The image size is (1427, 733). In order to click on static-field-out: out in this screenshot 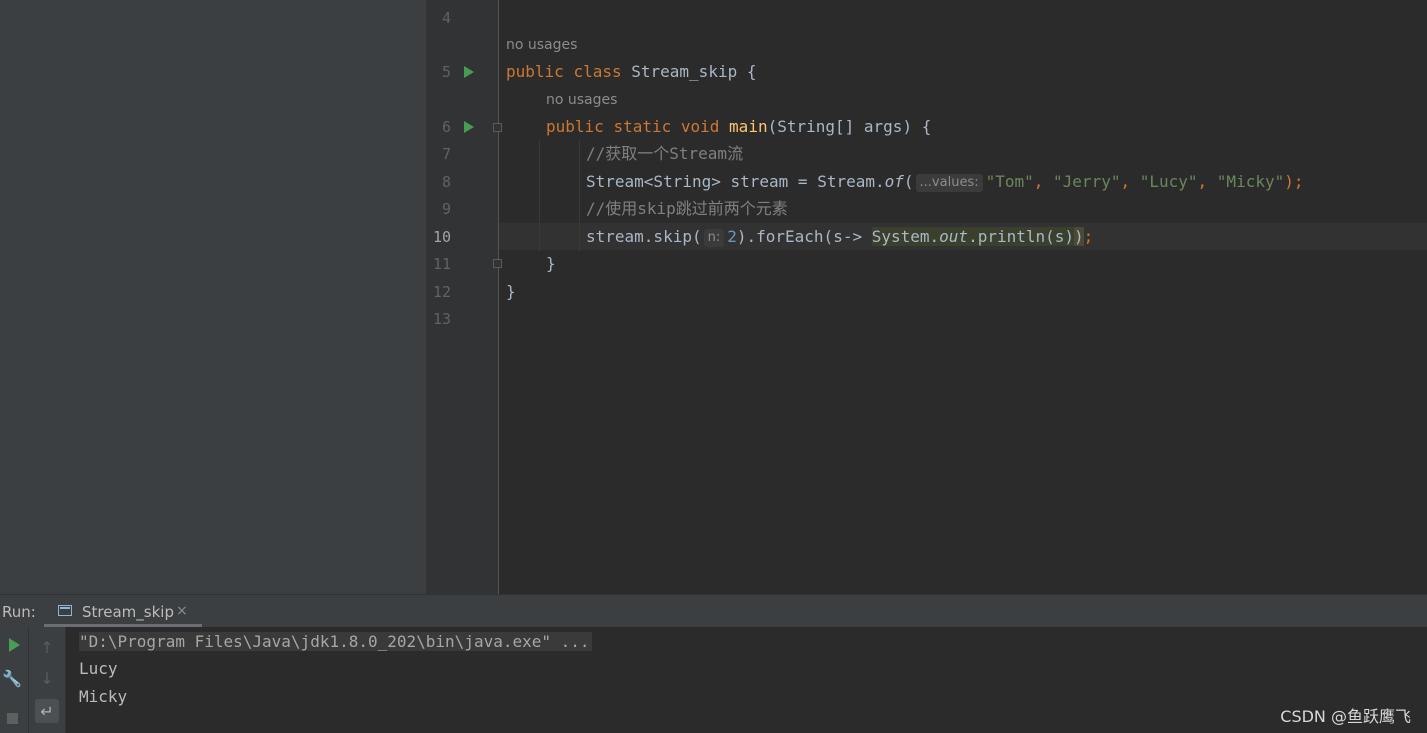, I will do `click(954, 236)`.